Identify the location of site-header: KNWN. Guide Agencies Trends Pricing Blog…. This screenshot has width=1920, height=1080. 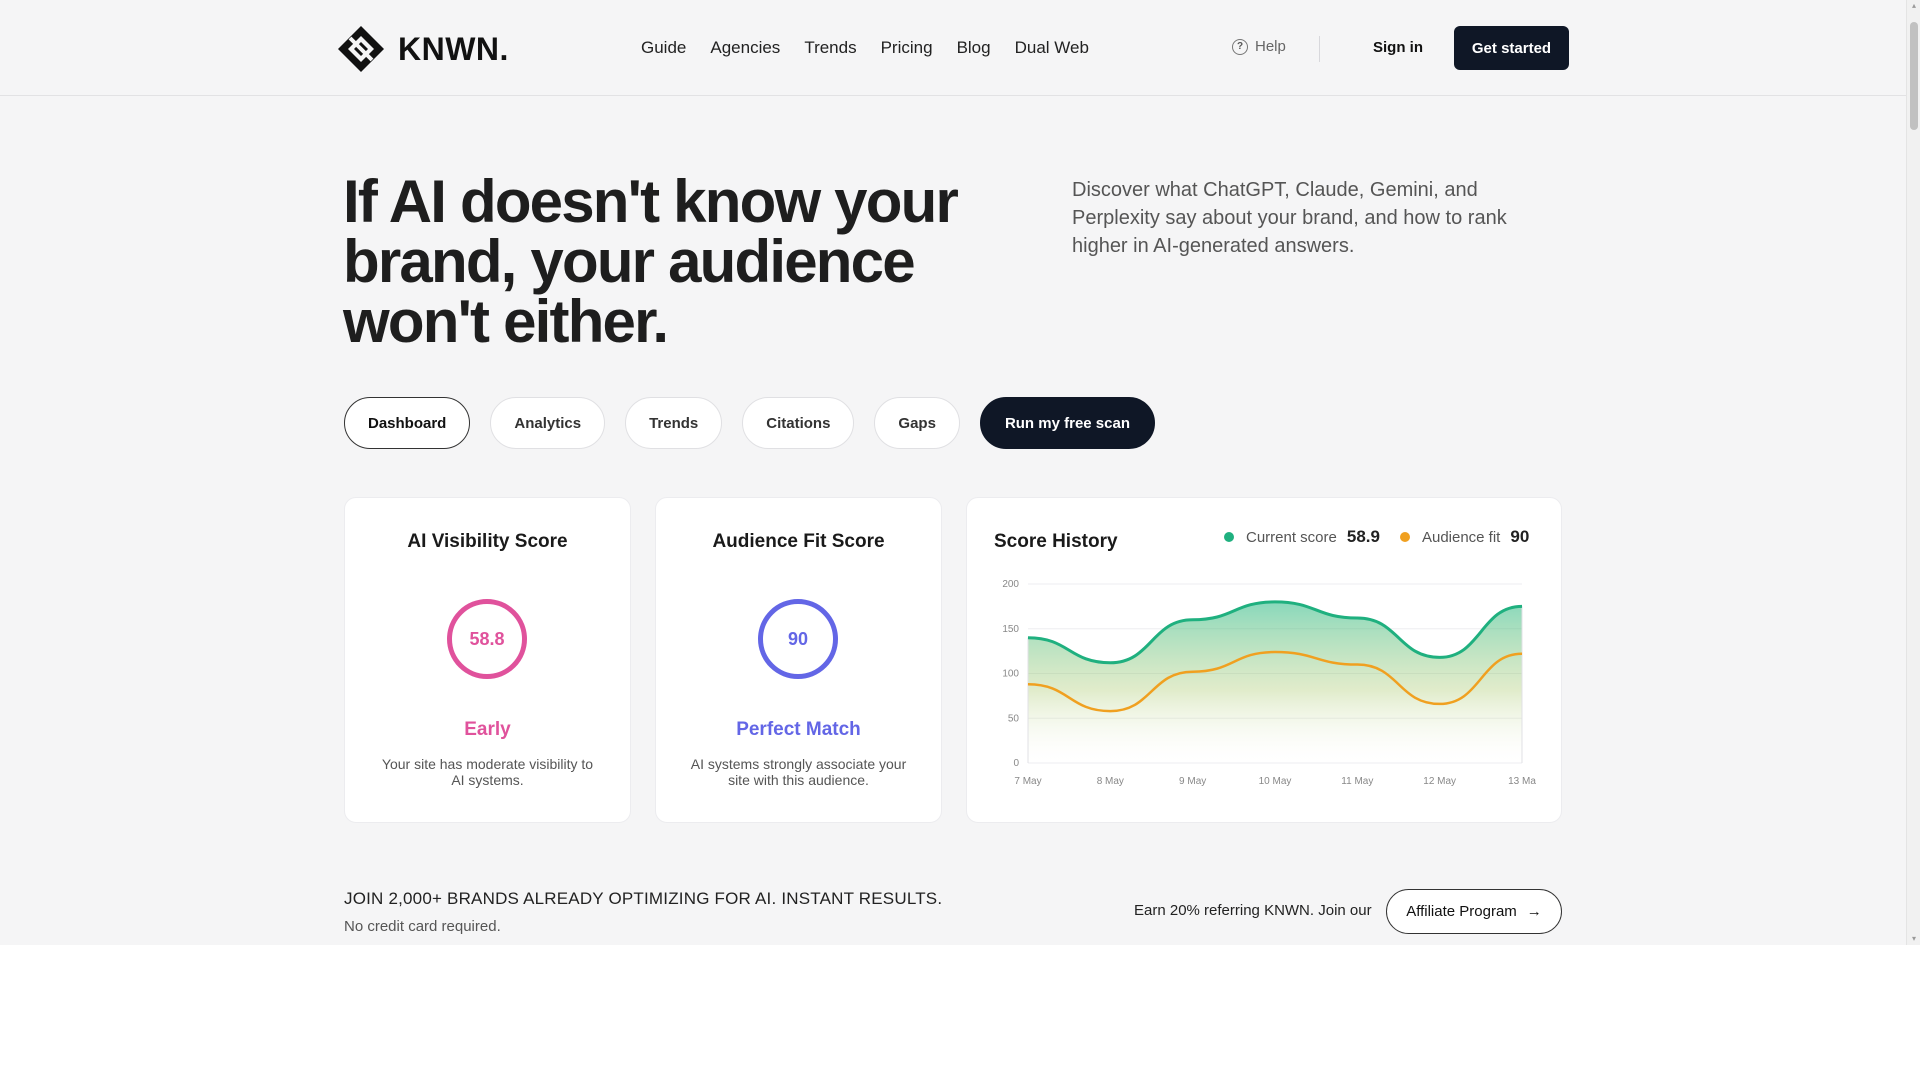
(953, 48).